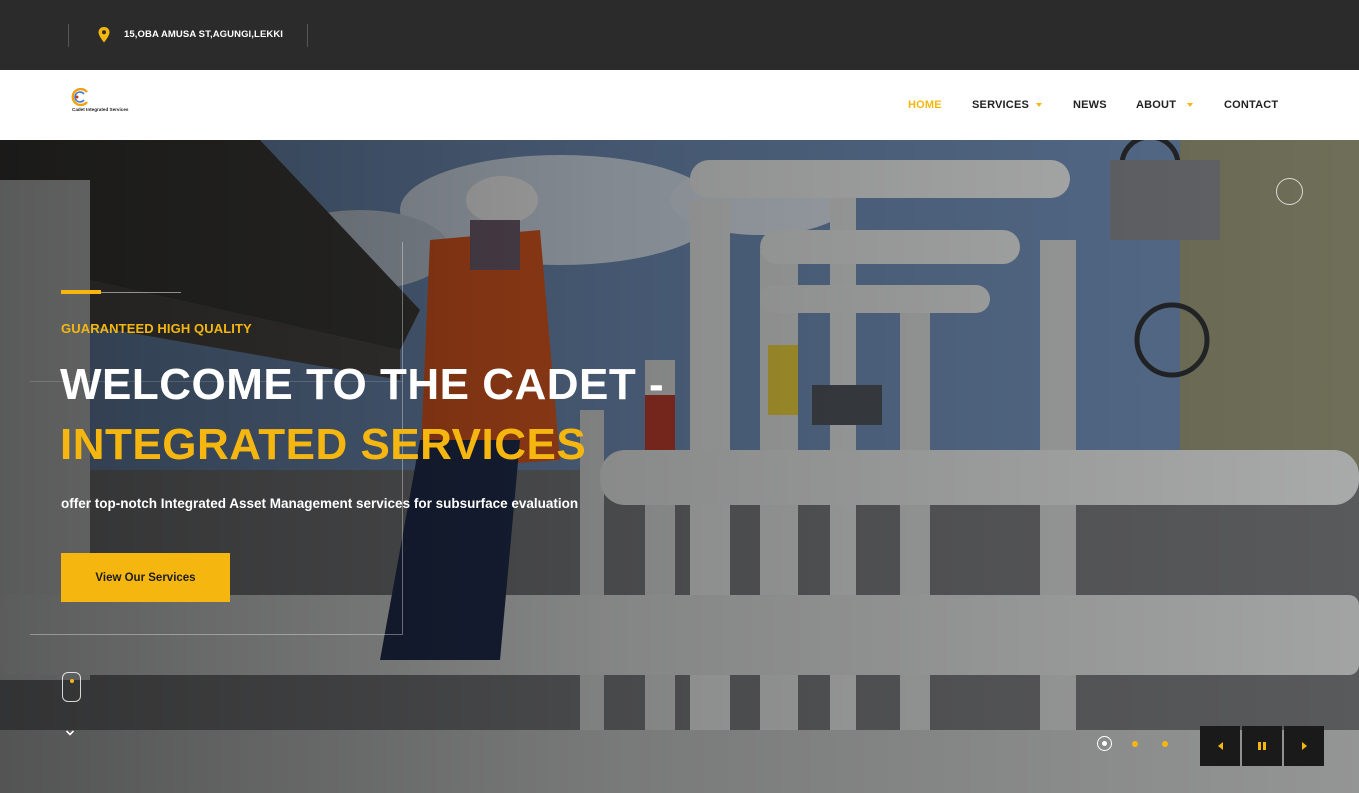 Image resolution: width=1359 pixels, height=793 pixels. I want to click on hero-eyebrow: GUARANTEED HIGH QUALITY, so click(156, 328).